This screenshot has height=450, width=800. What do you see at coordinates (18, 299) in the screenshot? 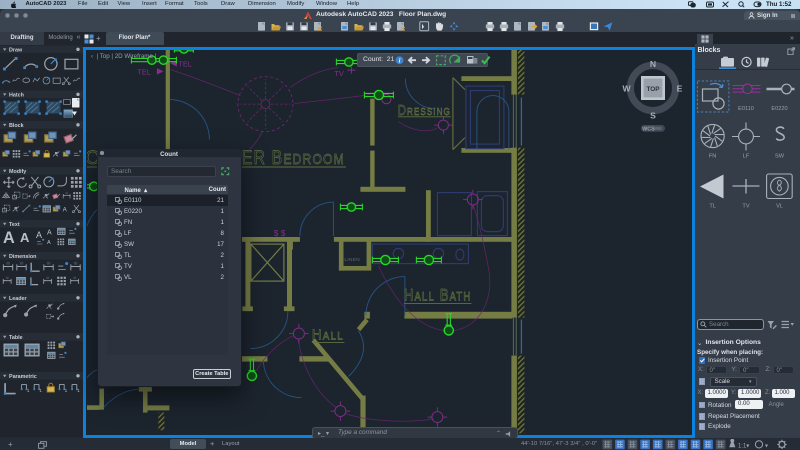
I see `svg-text: Leader` at bounding box center [18, 299].